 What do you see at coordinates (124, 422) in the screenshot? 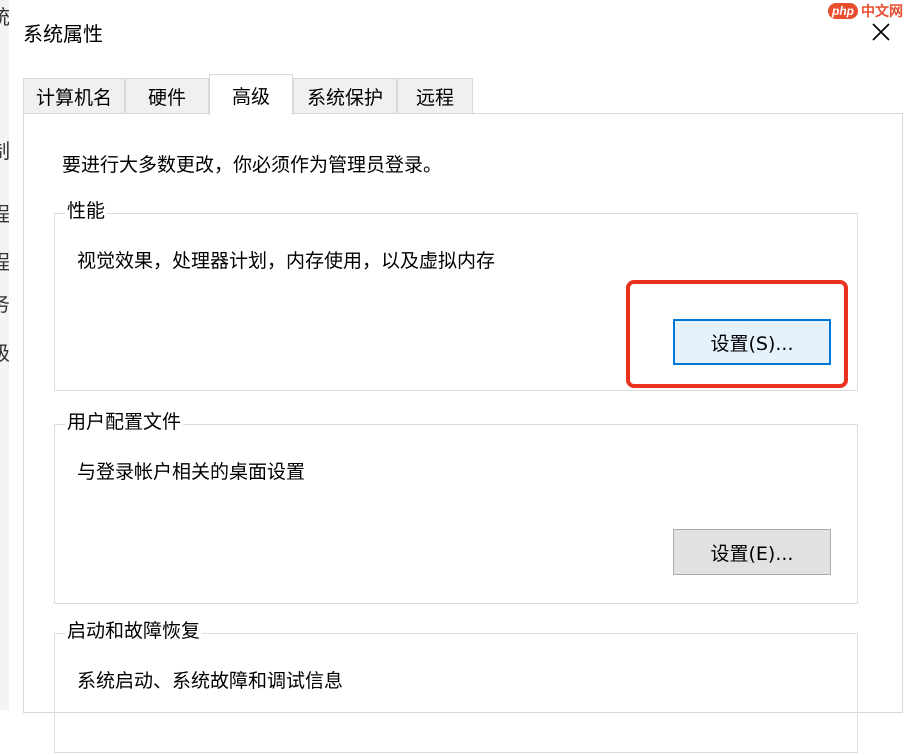
I see `user-profiles-group-title: 用户配置文件` at bounding box center [124, 422].